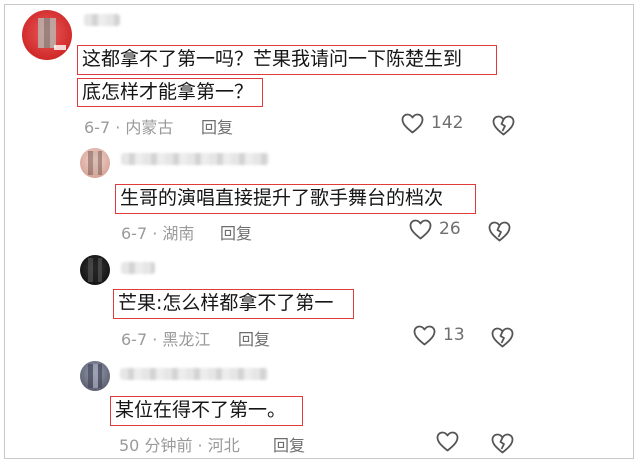 The height and width of the screenshot is (465, 640). What do you see at coordinates (223, 445) in the screenshot?
I see `comment-location: 河北` at bounding box center [223, 445].